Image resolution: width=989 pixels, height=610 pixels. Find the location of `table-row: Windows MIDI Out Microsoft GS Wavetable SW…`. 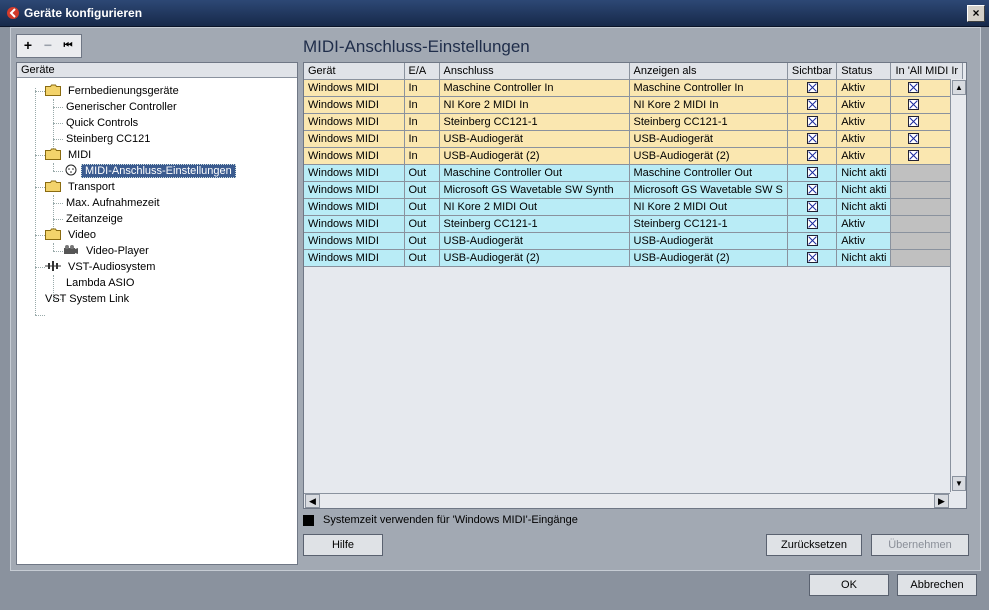

table-row: Windows MIDI Out Microsoft GS Wavetable SW… is located at coordinates (634, 190).